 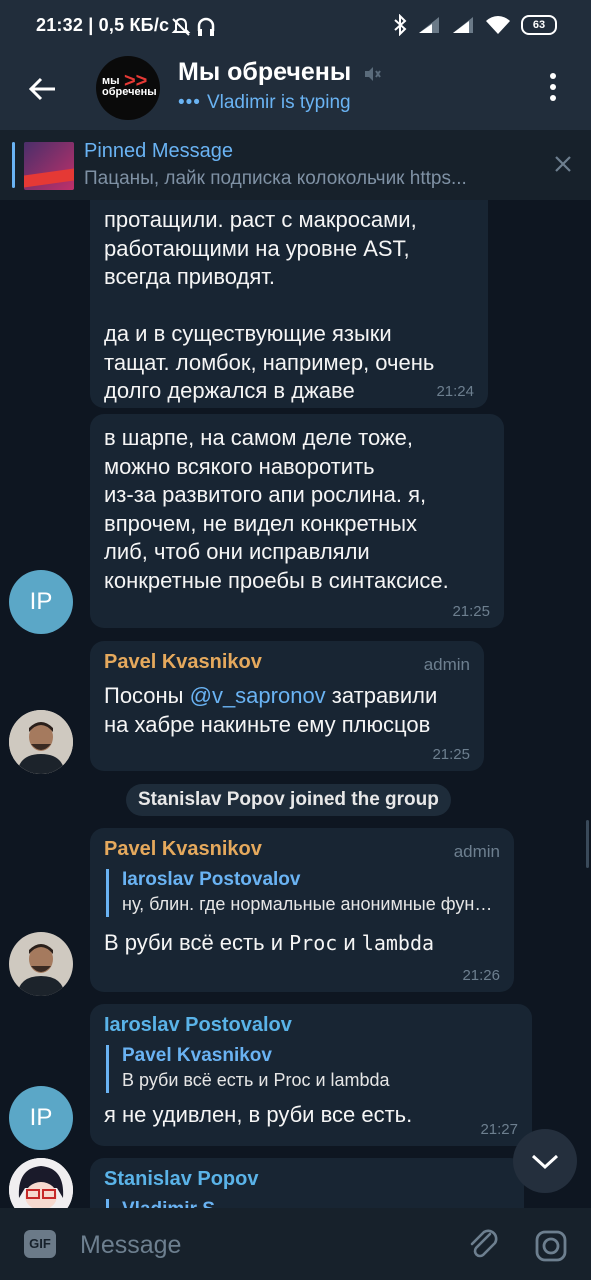 What do you see at coordinates (197, 942) in the screenshot?
I see `message-text-part: В руби всё есть и` at bounding box center [197, 942].